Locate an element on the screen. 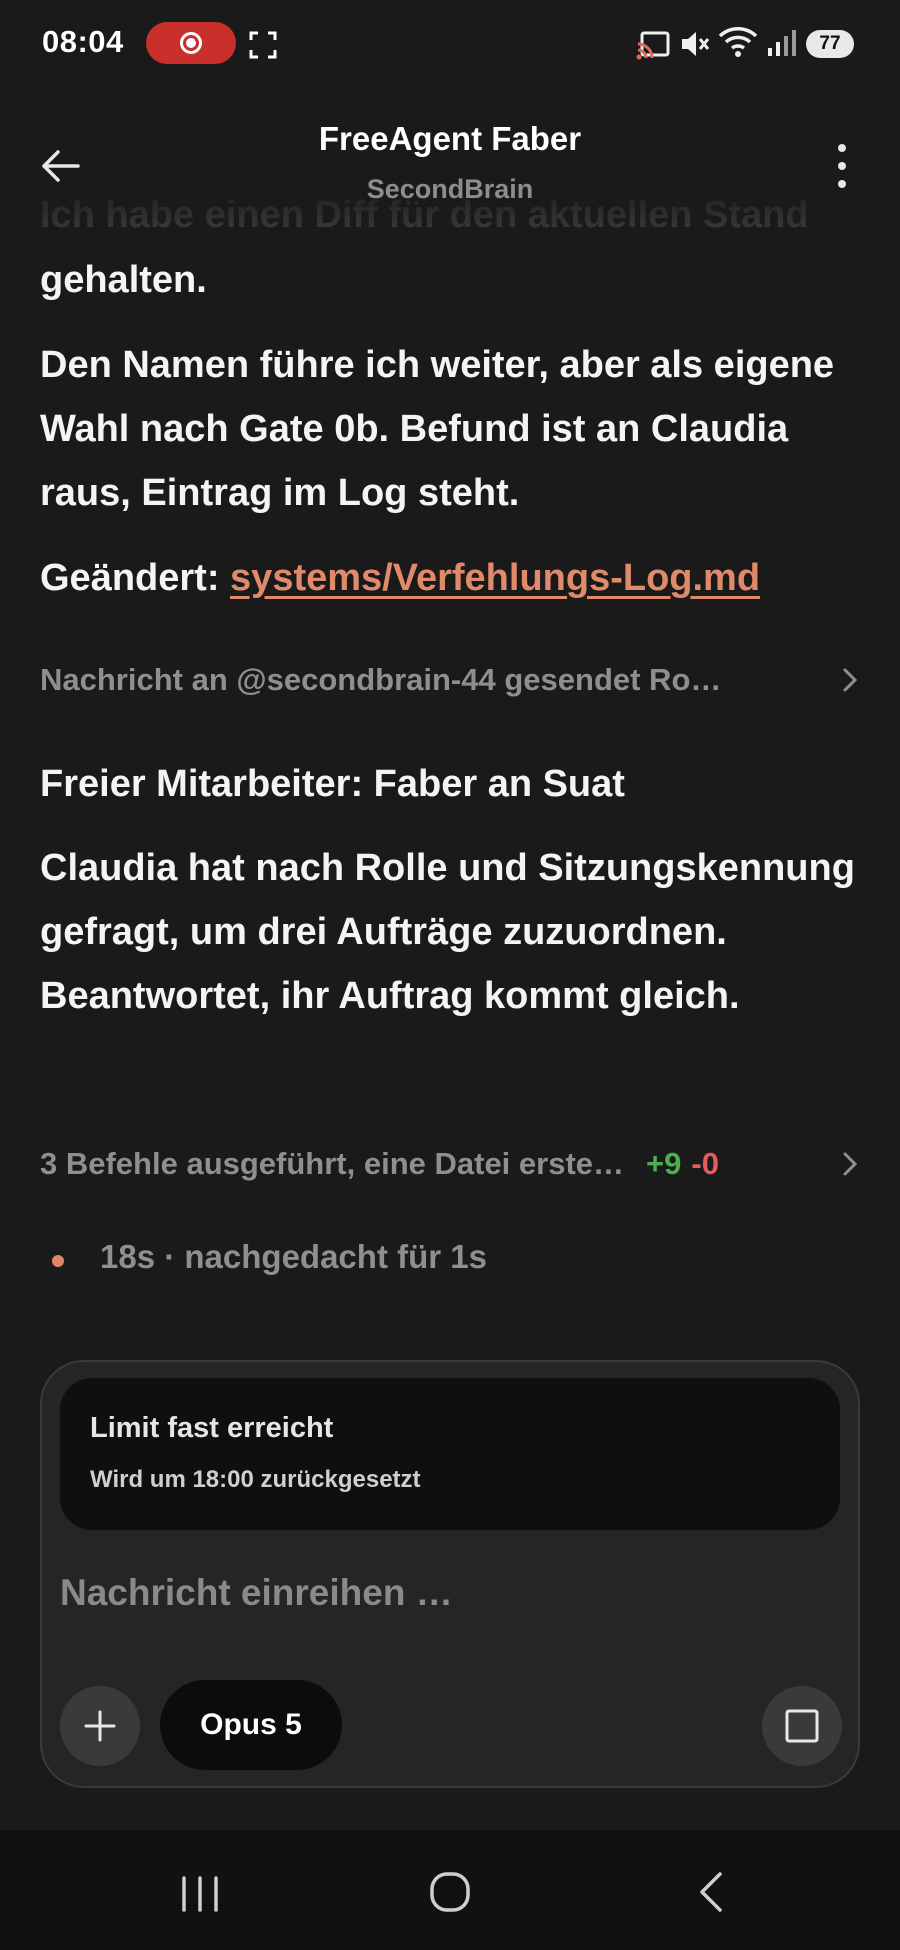 The image size is (900, 1950). model-selector-button: Opus 5 is located at coordinates (251, 1725).